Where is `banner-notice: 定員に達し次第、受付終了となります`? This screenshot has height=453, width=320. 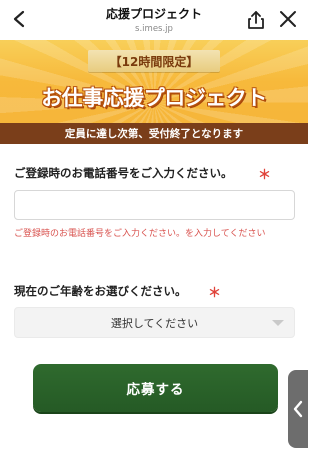 banner-notice: 定員に達し次第、受付終了となります is located at coordinates (154, 133).